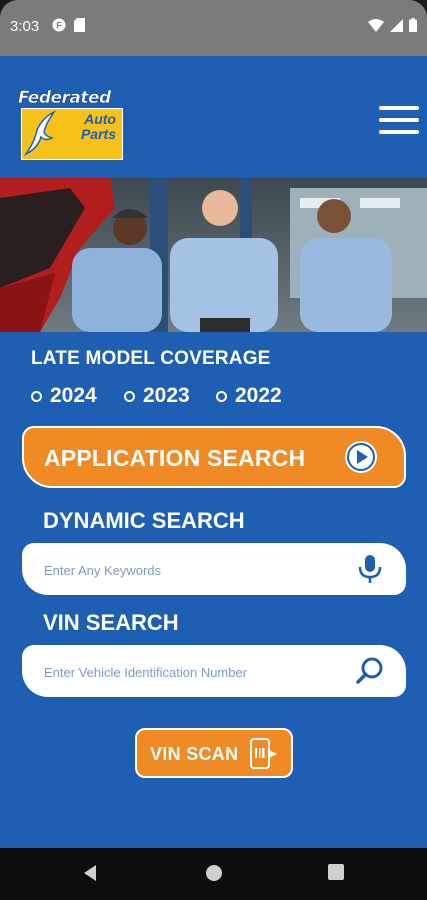  Describe the element at coordinates (194, 570) in the screenshot. I see `dynamic-search-input` at that location.